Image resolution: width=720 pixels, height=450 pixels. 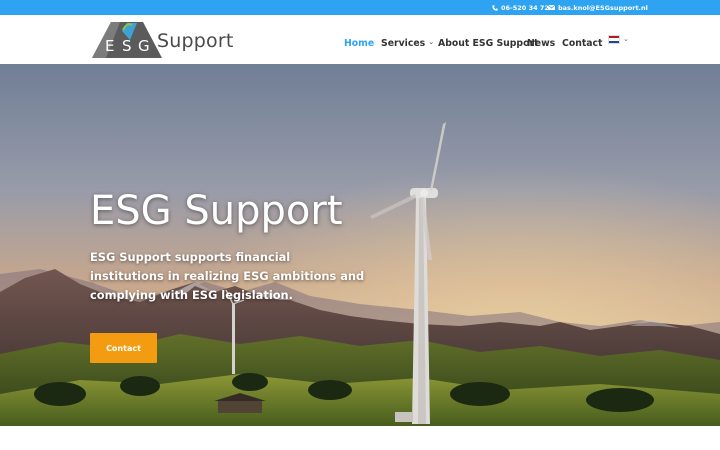 I want to click on nav-item-services: Services ⌄, so click(x=407, y=43).